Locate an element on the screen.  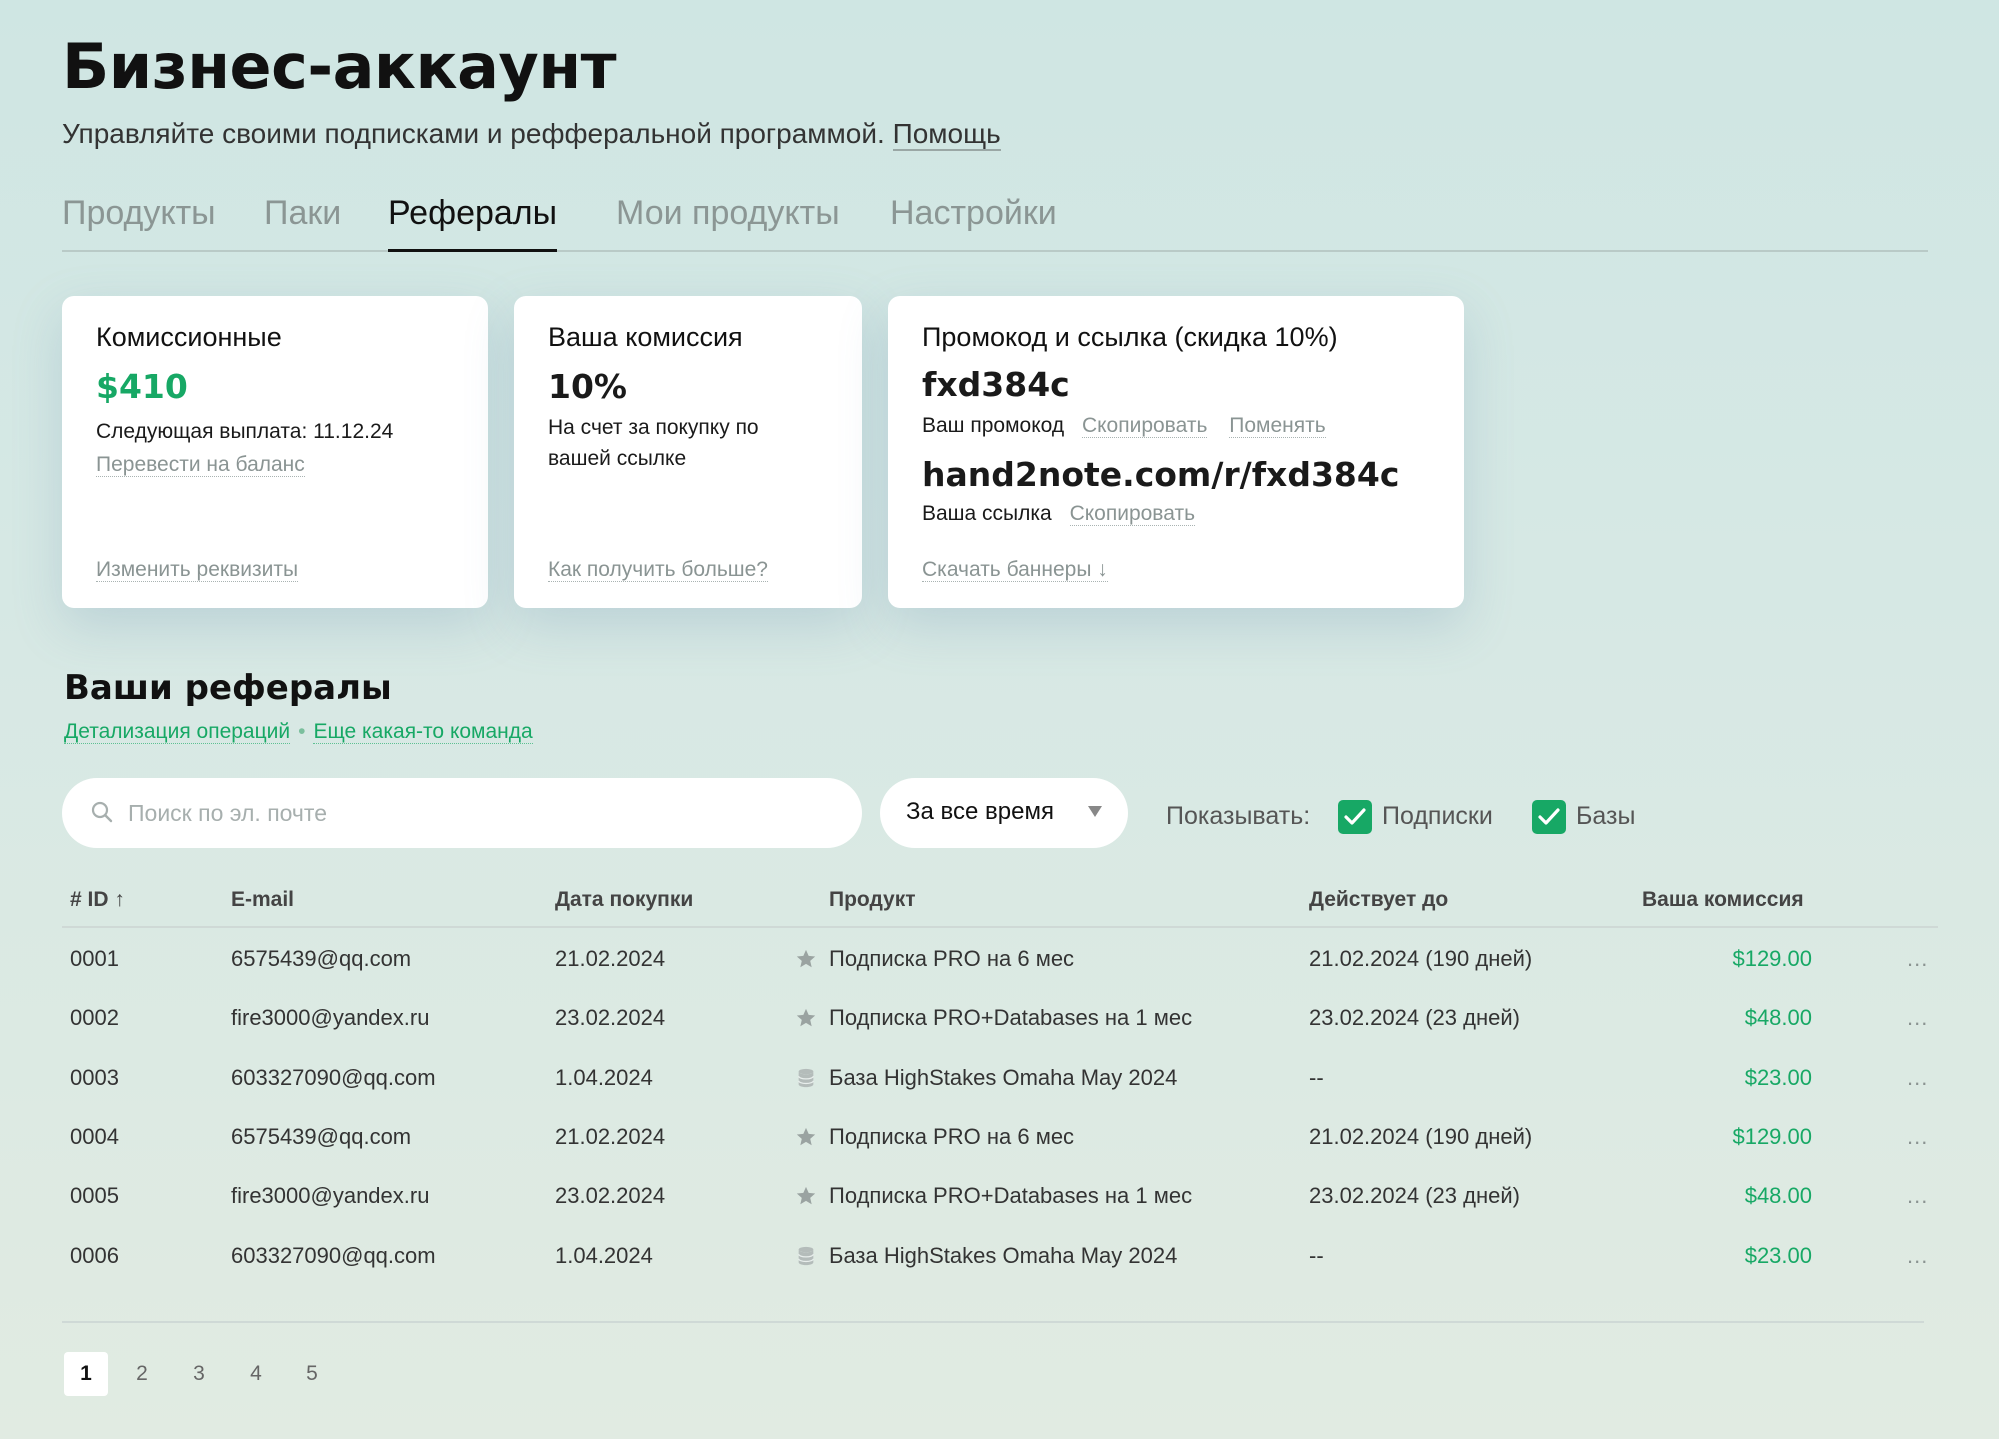
databases-checkbox is located at coordinates (1549, 817).